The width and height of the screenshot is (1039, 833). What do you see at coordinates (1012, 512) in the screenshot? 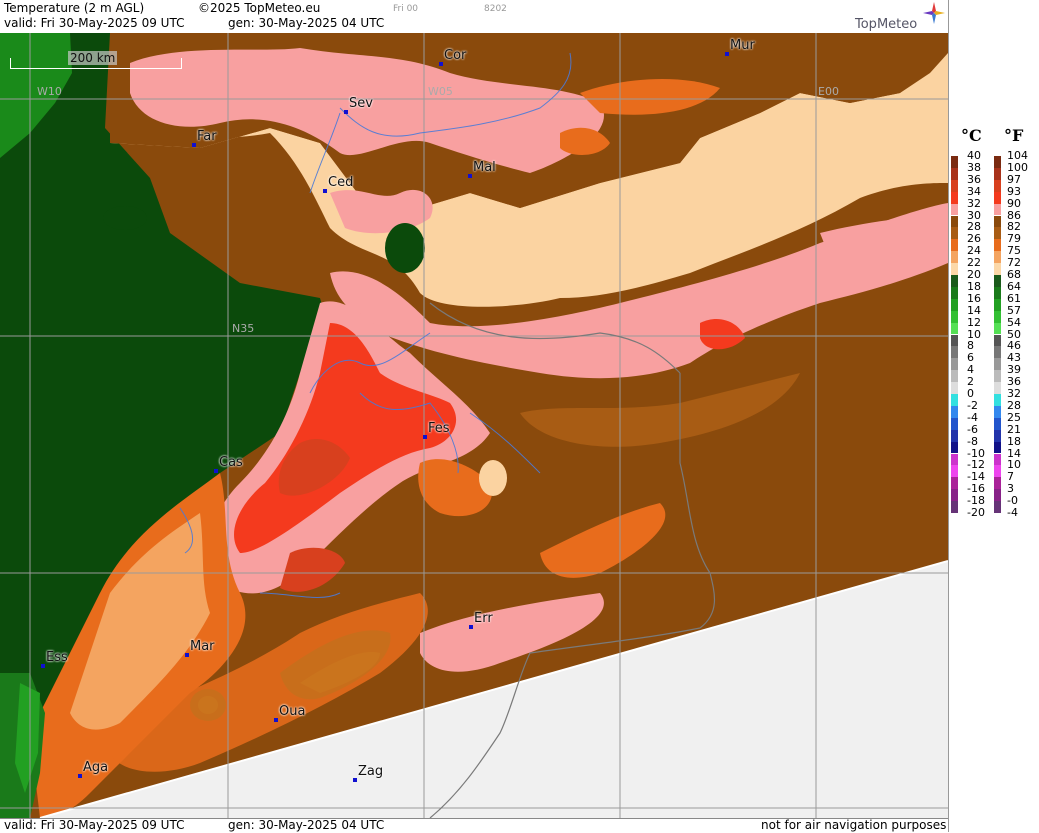
I see `legend-fahrenheit-tick: -4` at bounding box center [1012, 512].